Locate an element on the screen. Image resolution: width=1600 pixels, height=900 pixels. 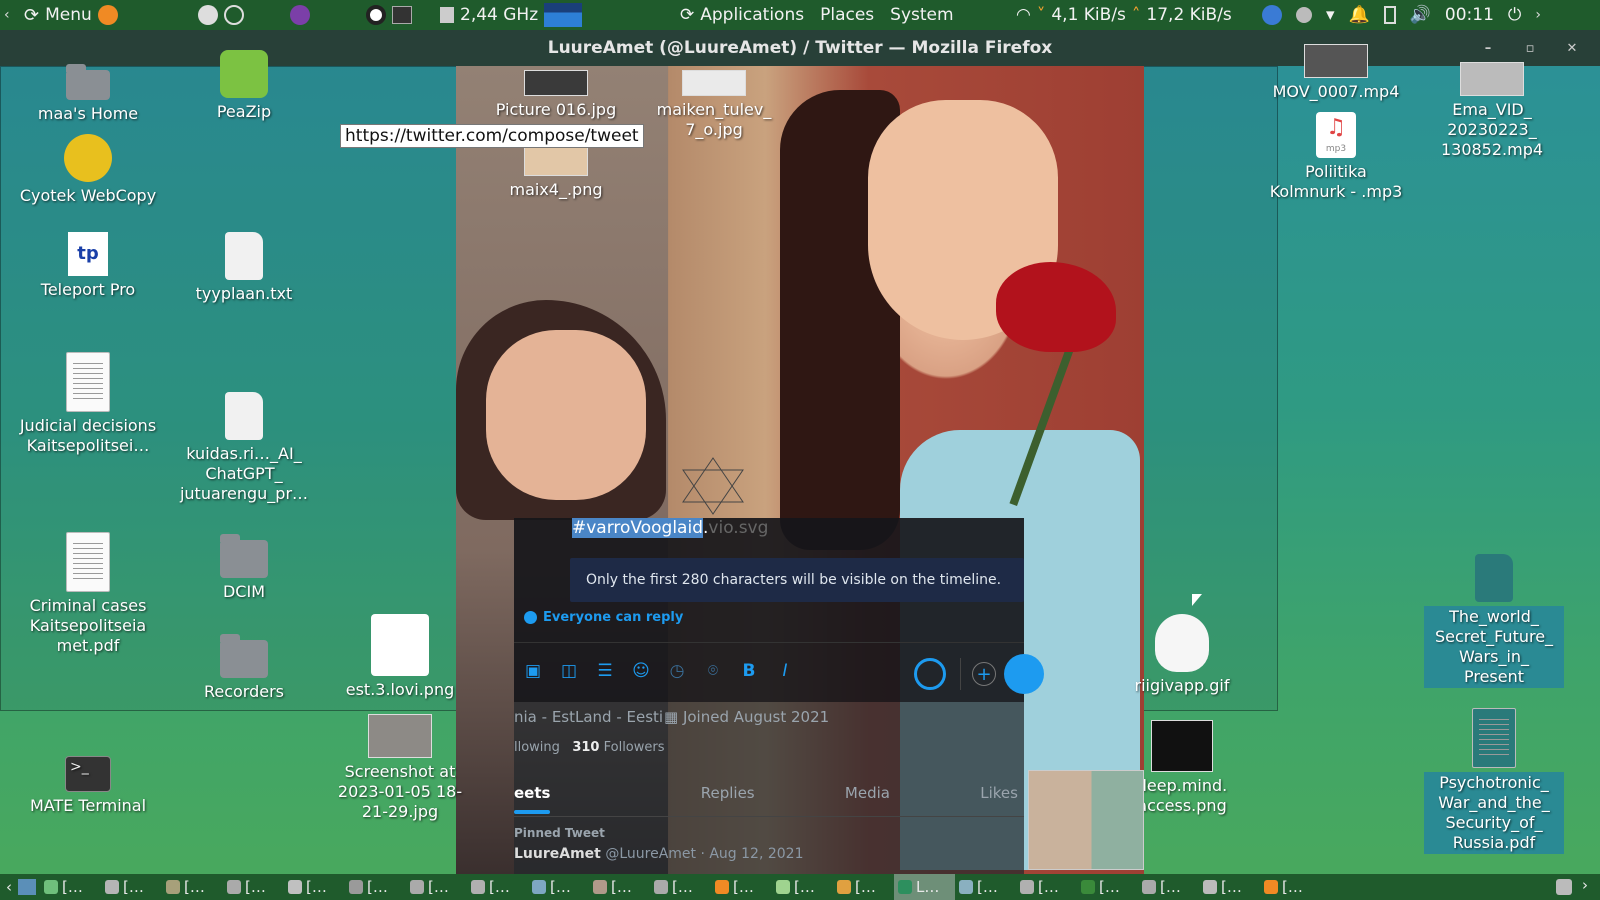
poll-icon: ☰ is located at coordinates (605, 671).